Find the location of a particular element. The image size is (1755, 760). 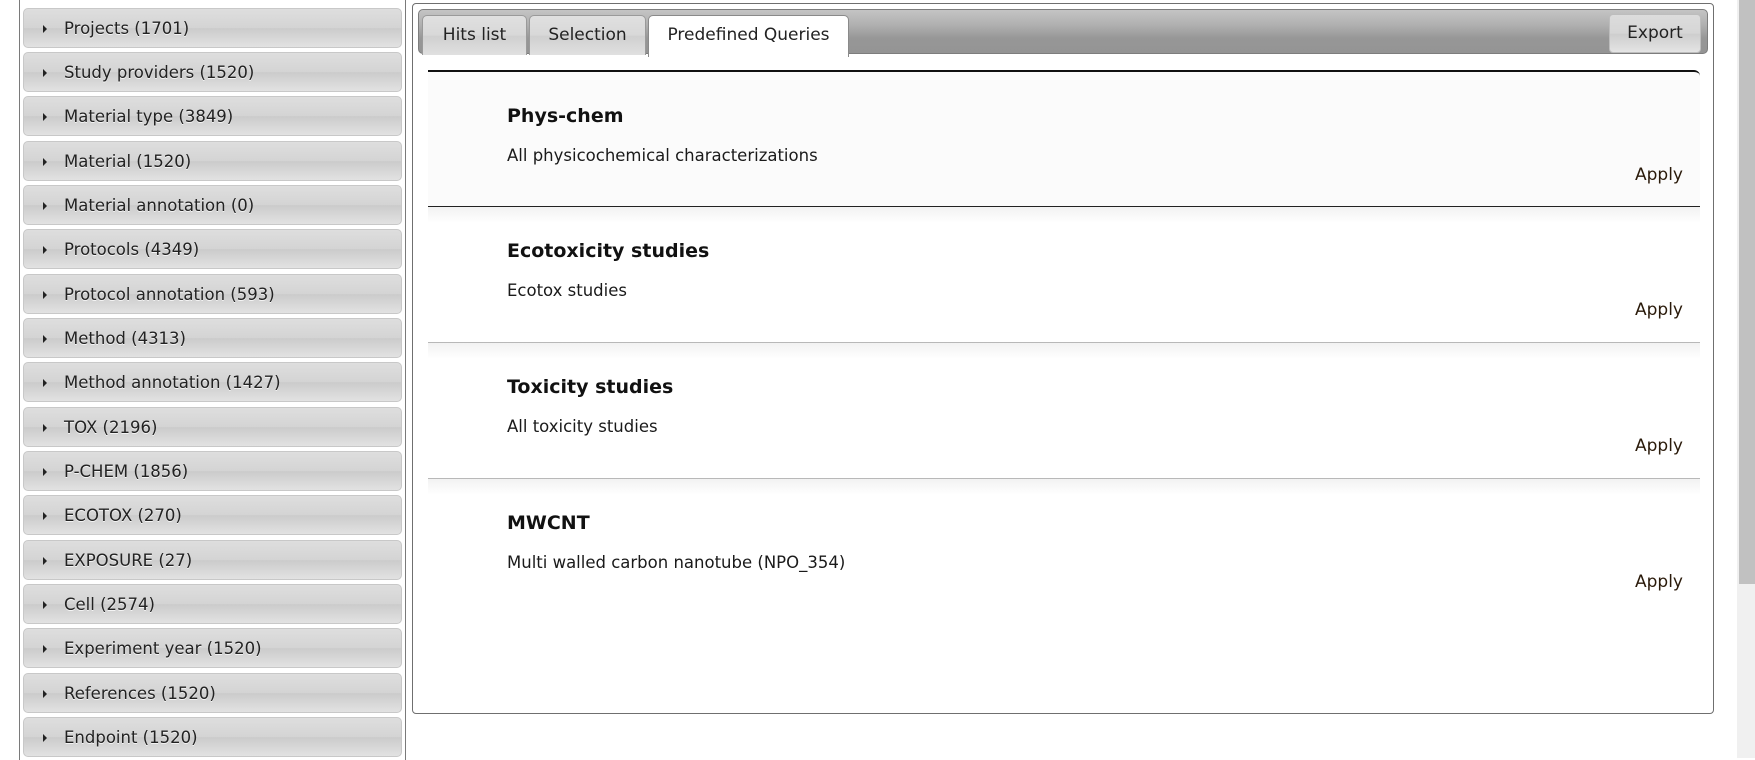

facet-label: Method (4313) is located at coordinates (125, 338).